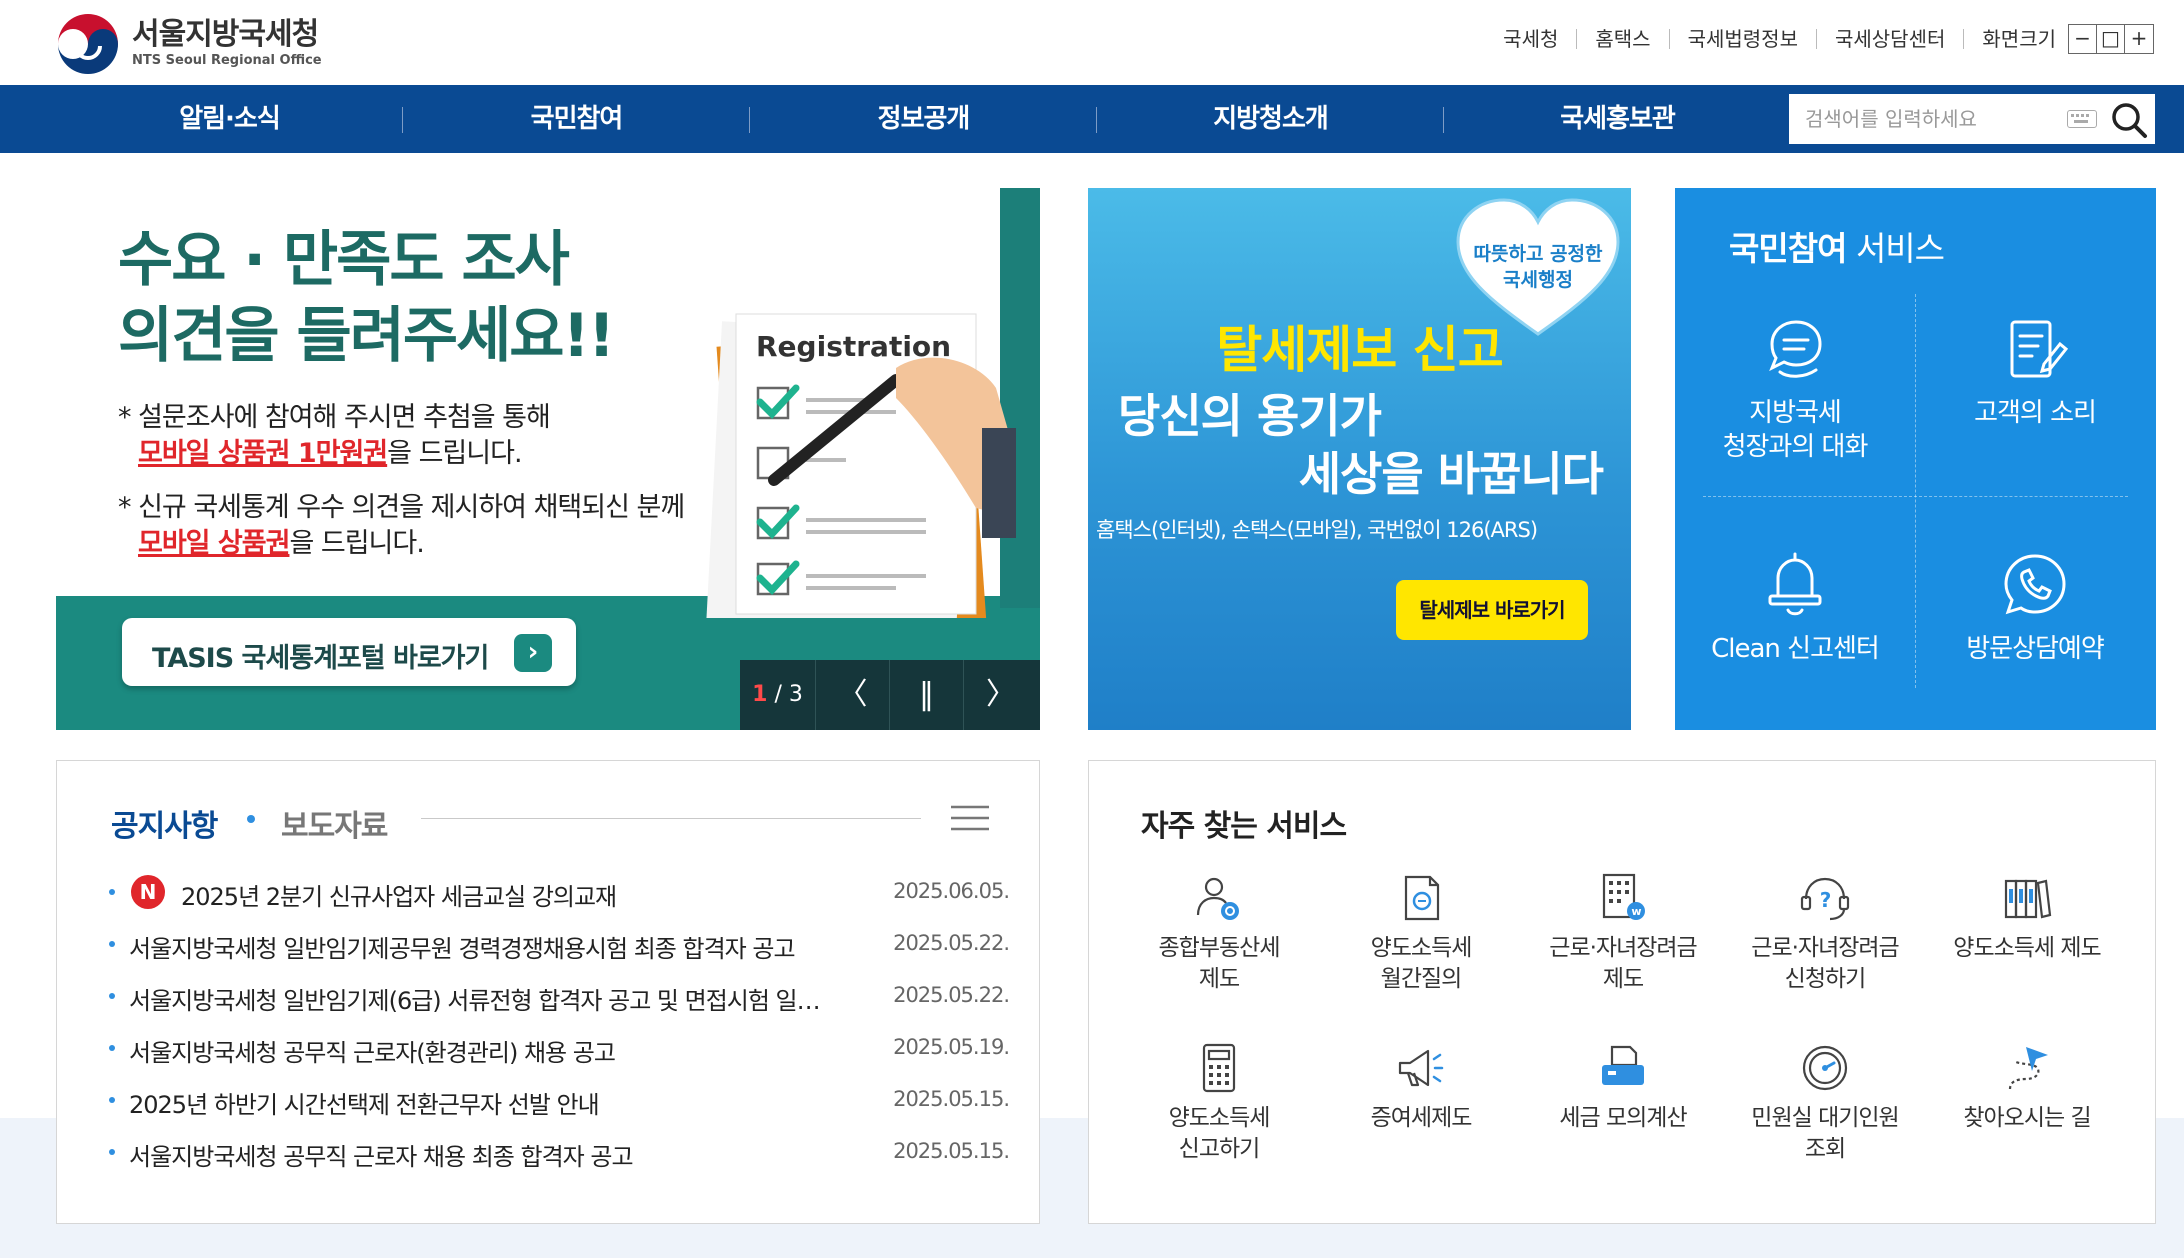 The width and height of the screenshot is (2184, 1258). What do you see at coordinates (1270, 119) in the screenshot?
I see `nav-item-about: 지방청소개` at bounding box center [1270, 119].